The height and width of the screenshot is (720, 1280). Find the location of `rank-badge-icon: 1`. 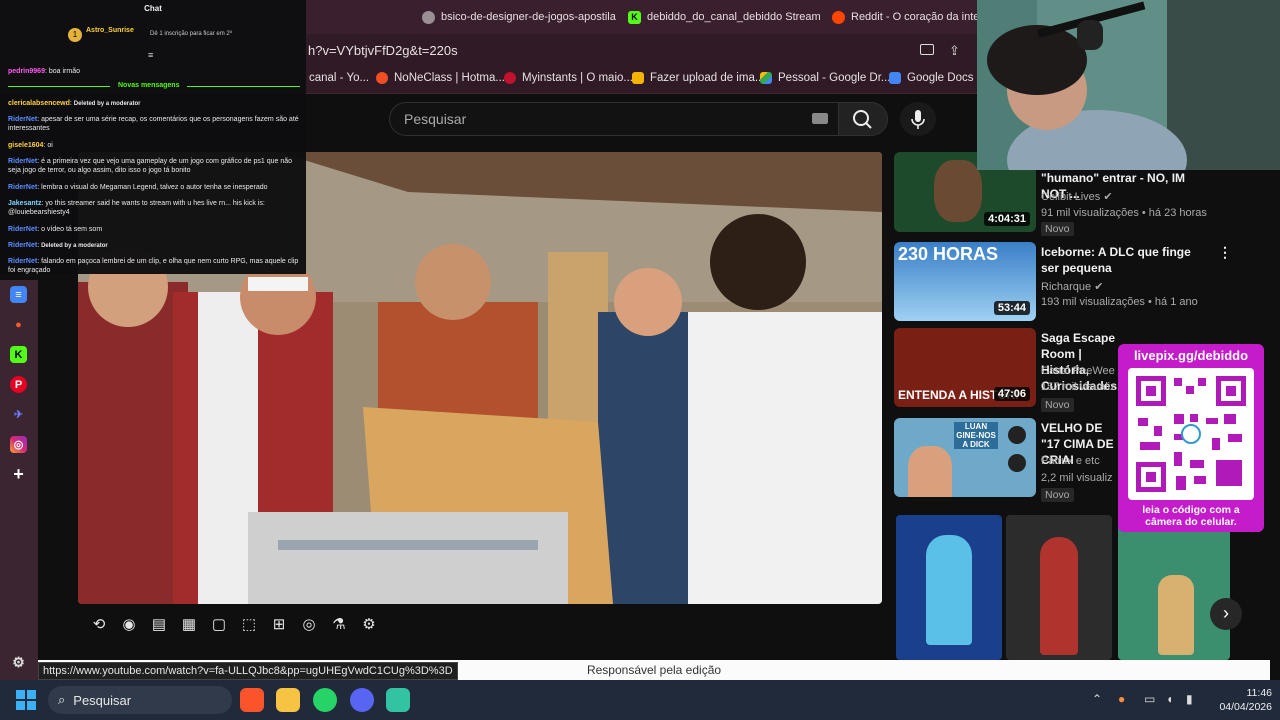

rank-badge-icon: 1 is located at coordinates (75, 35).